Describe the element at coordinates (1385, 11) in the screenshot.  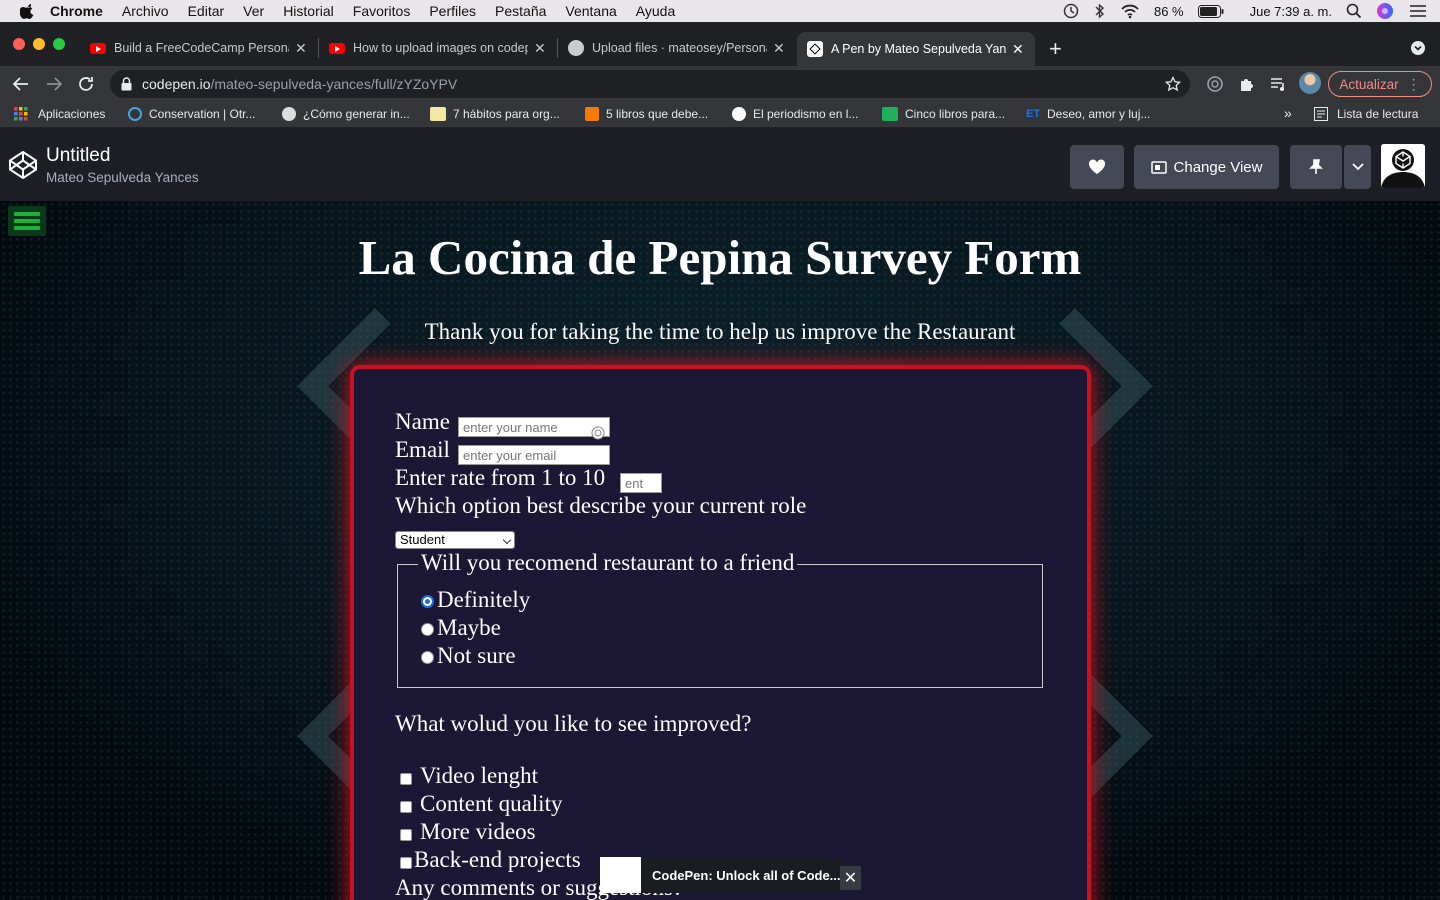
I see `siri-icon` at that location.